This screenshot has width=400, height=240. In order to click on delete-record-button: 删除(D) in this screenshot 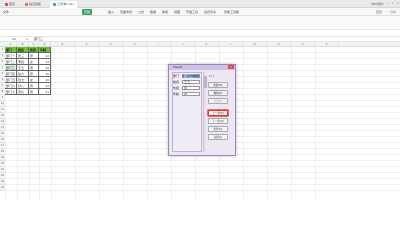, I will do `click(218, 93)`.